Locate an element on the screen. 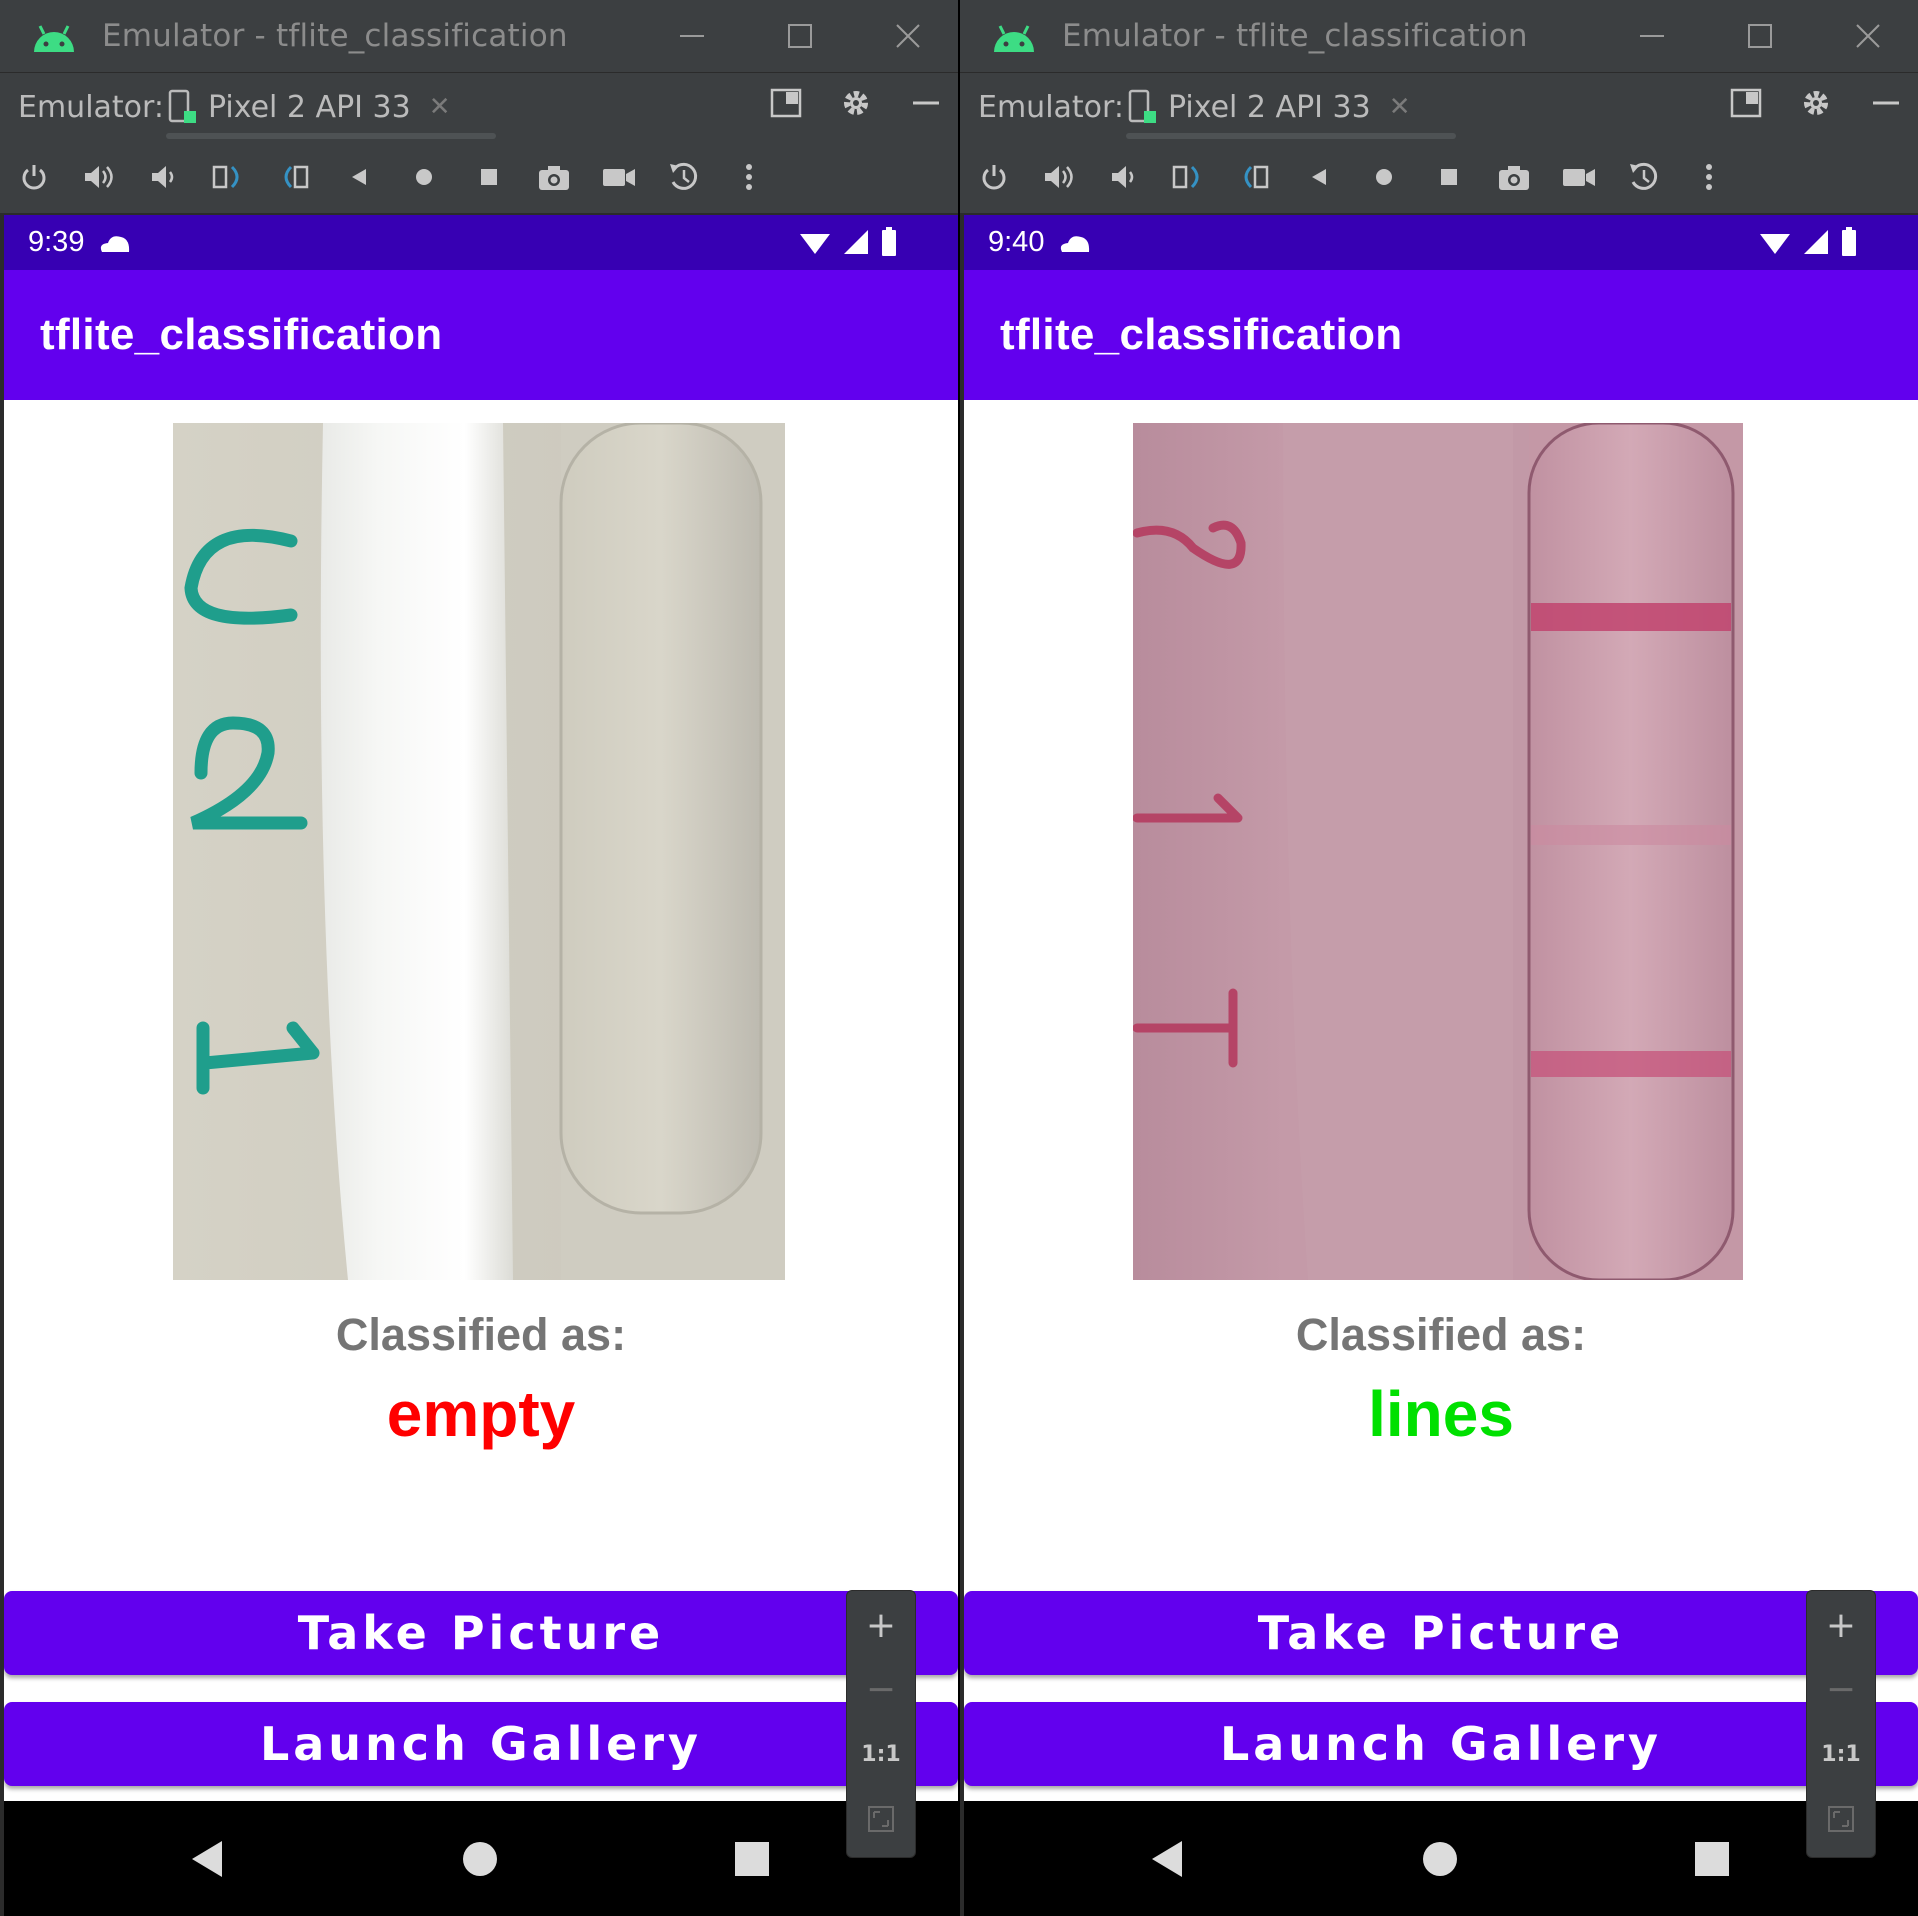 Image resolution: width=1918 pixels, height=1916 pixels. classification-result: lines is located at coordinates (1441, 1414).